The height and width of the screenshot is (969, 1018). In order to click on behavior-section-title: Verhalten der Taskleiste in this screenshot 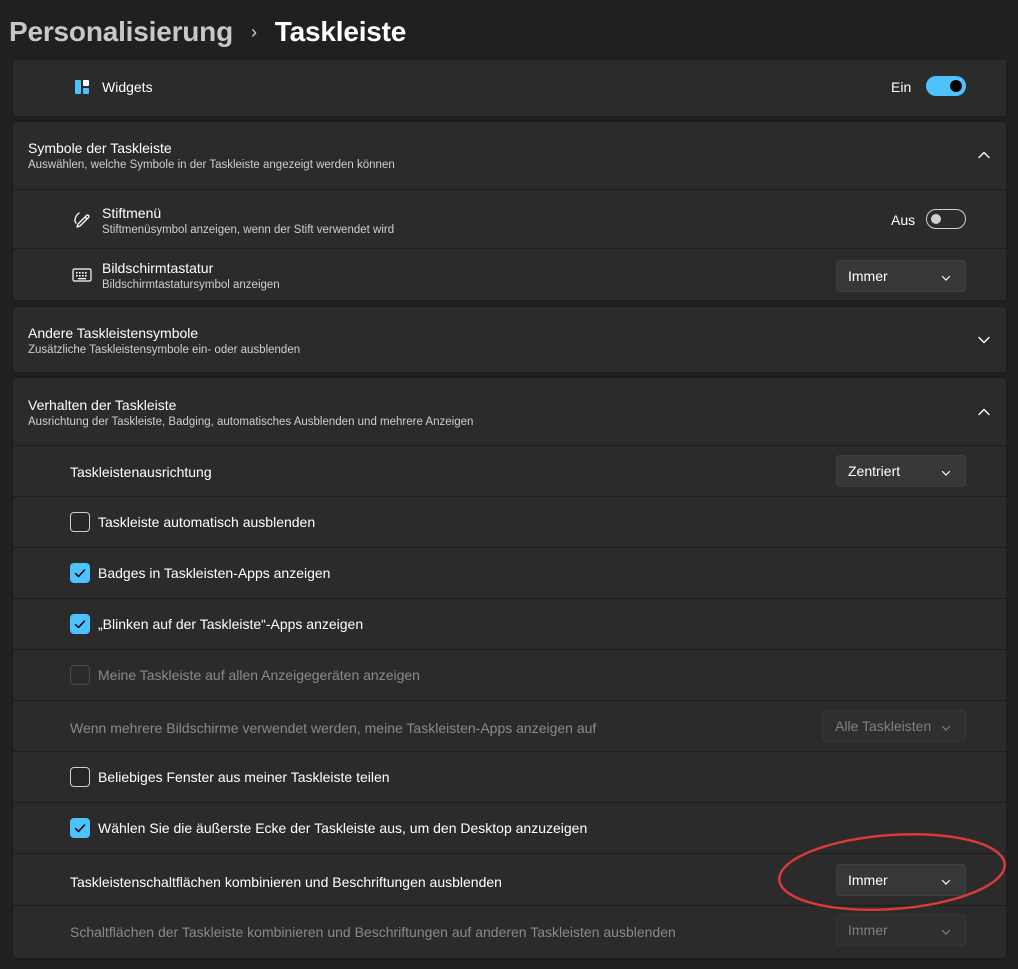, I will do `click(102, 405)`.